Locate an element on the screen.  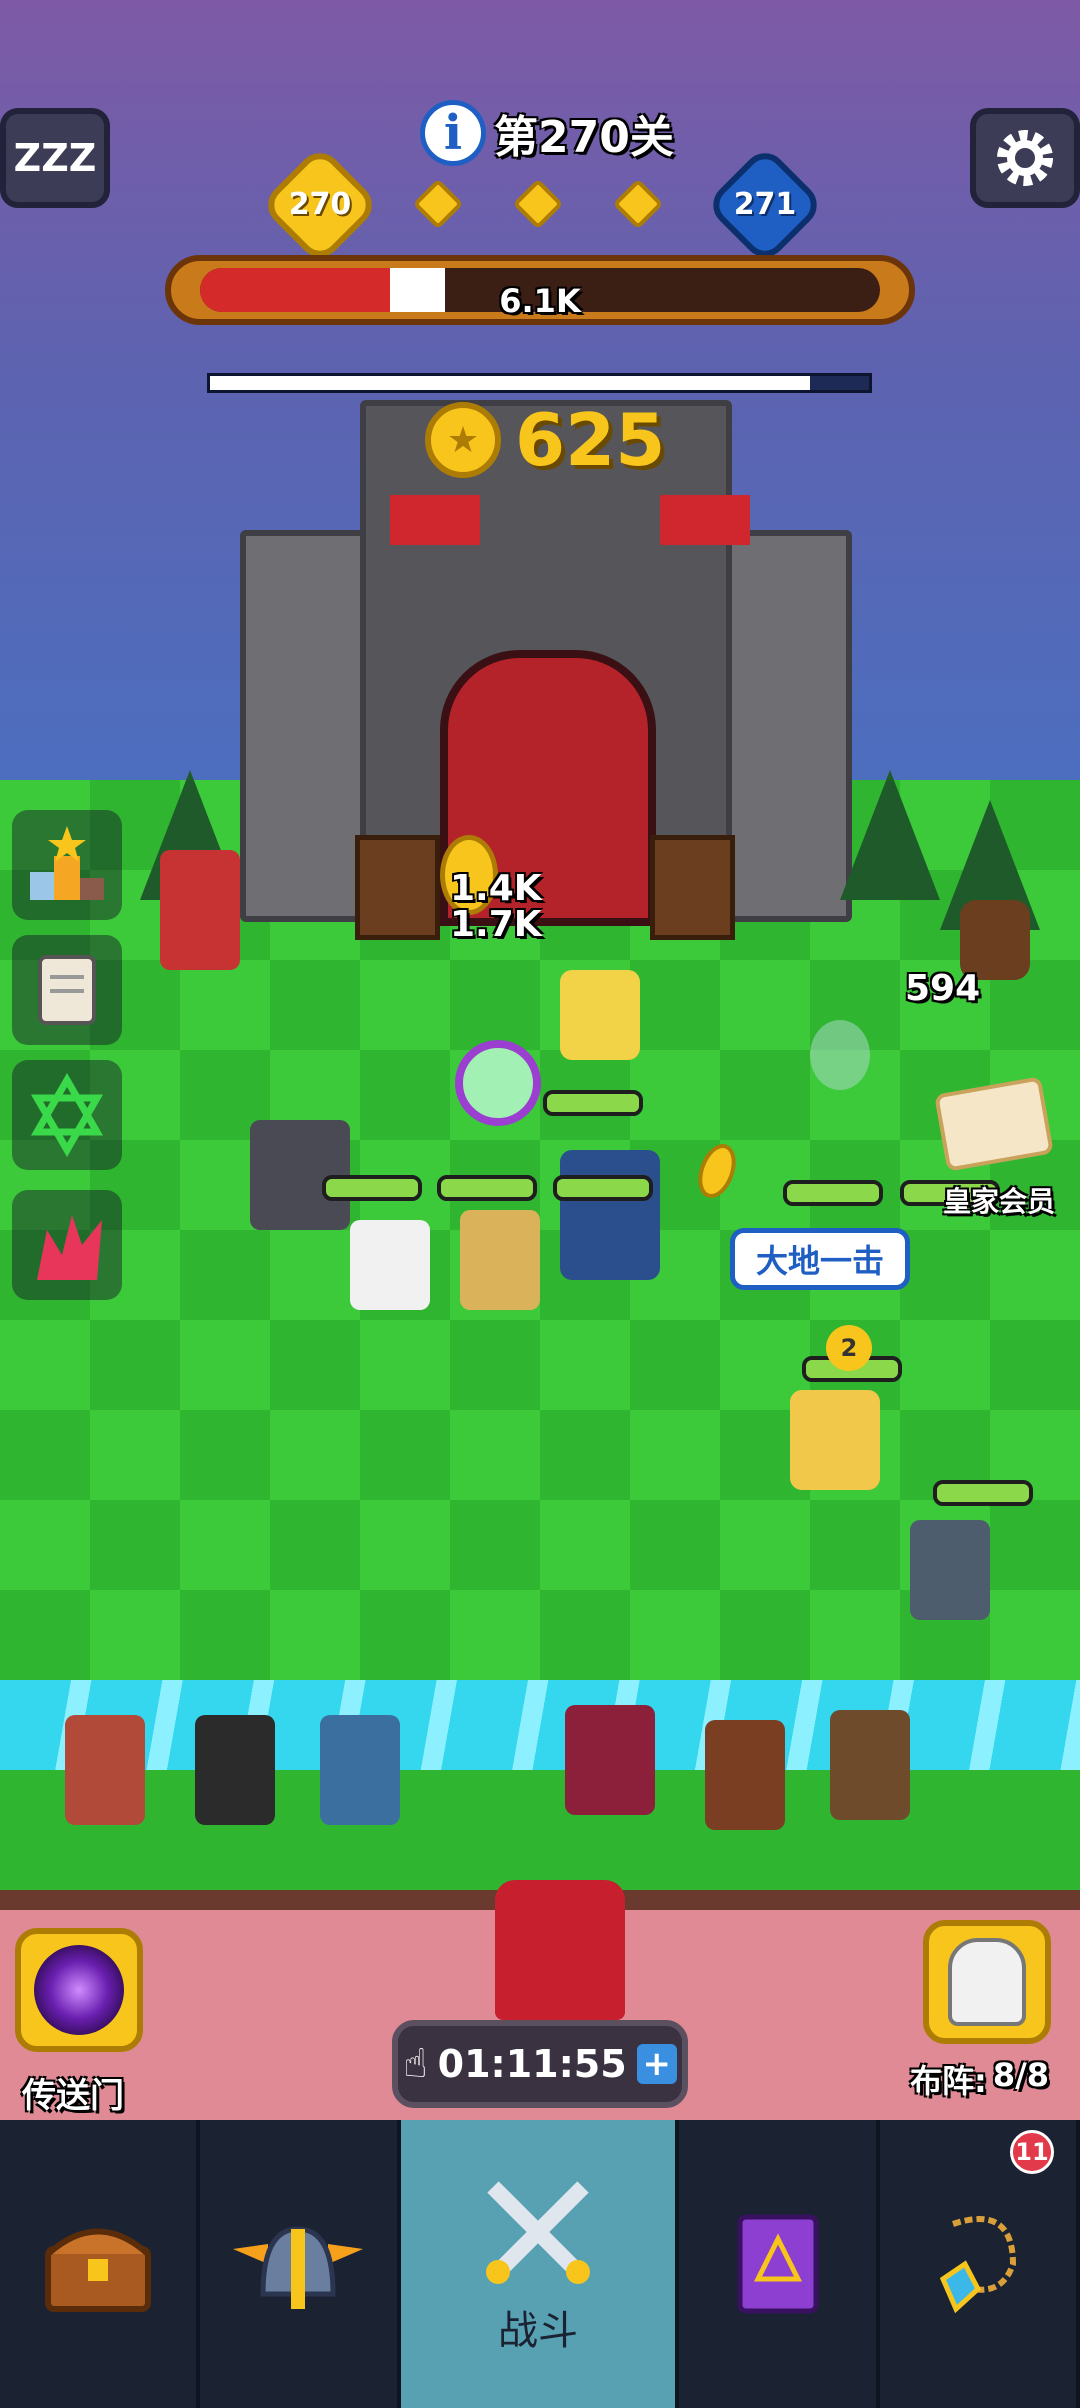
notification-badge: 11 is located at coordinates (1032, 2152).